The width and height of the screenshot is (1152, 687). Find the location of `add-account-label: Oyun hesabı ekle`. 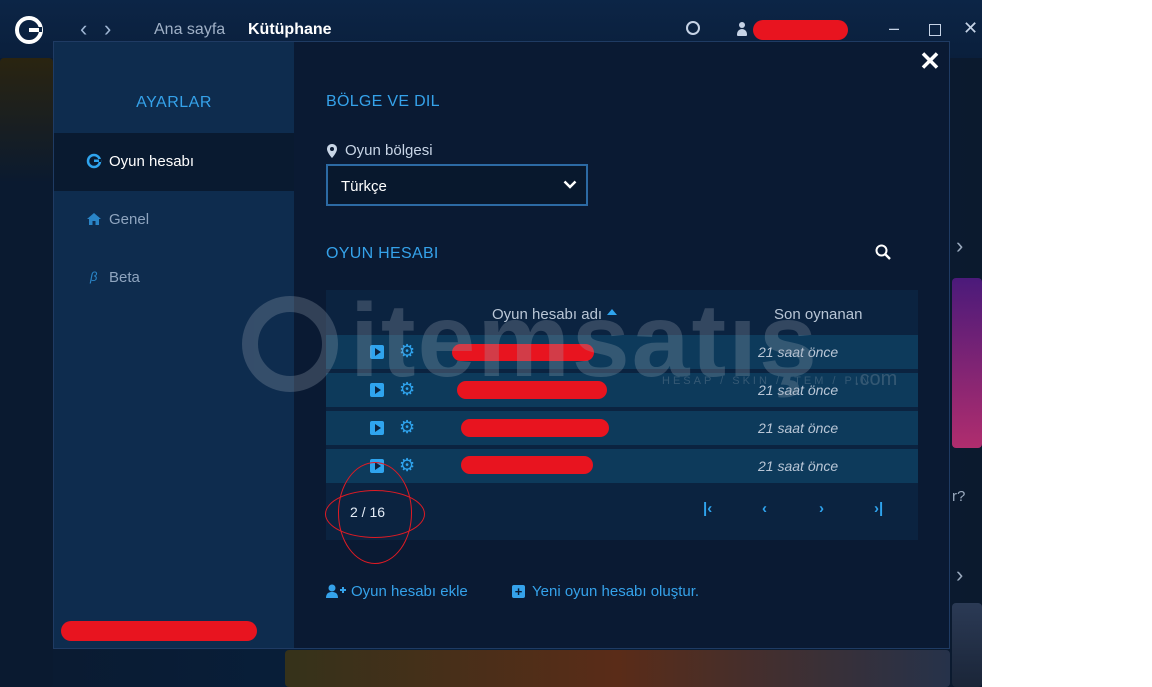

add-account-label: Oyun hesabı ekle is located at coordinates (409, 591).